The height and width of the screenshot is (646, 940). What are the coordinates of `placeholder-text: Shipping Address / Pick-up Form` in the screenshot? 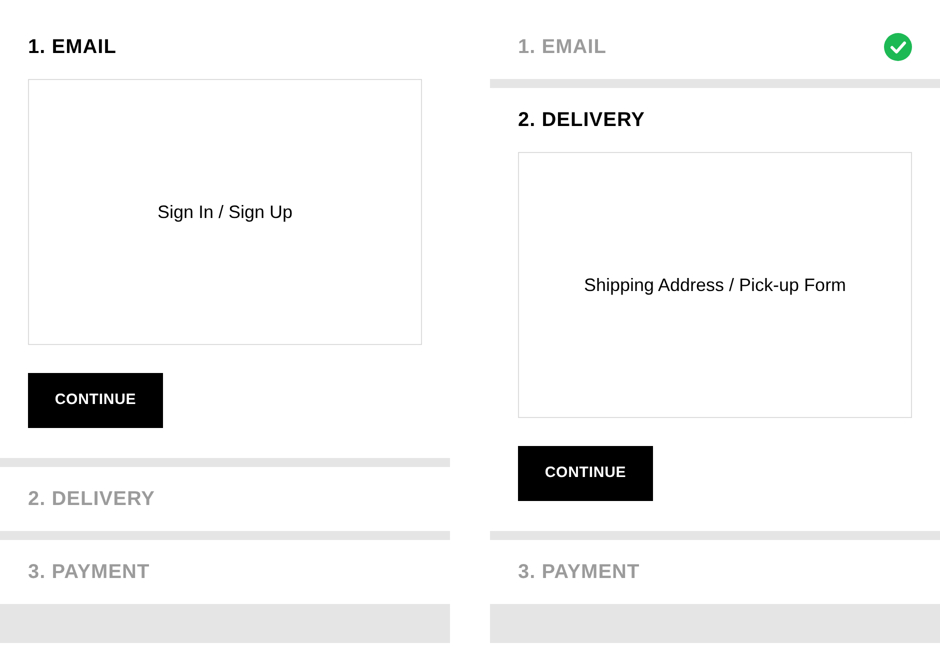 It's located at (715, 285).